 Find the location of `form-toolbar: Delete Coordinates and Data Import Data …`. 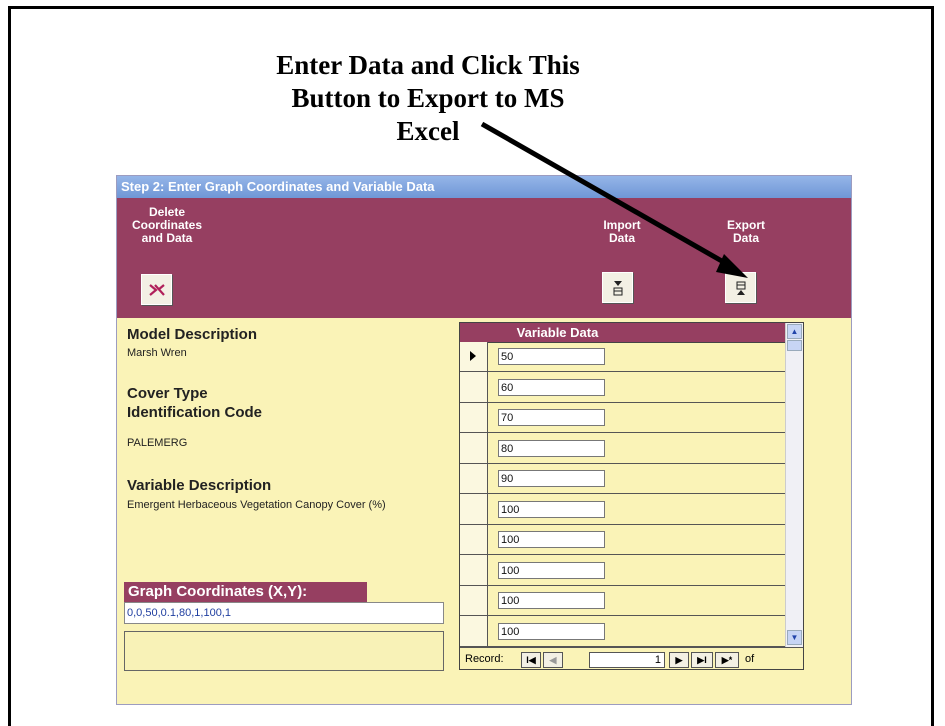

form-toolbar: Delete Coordinates and Data Import Data … is located at coordinates (484, 258).